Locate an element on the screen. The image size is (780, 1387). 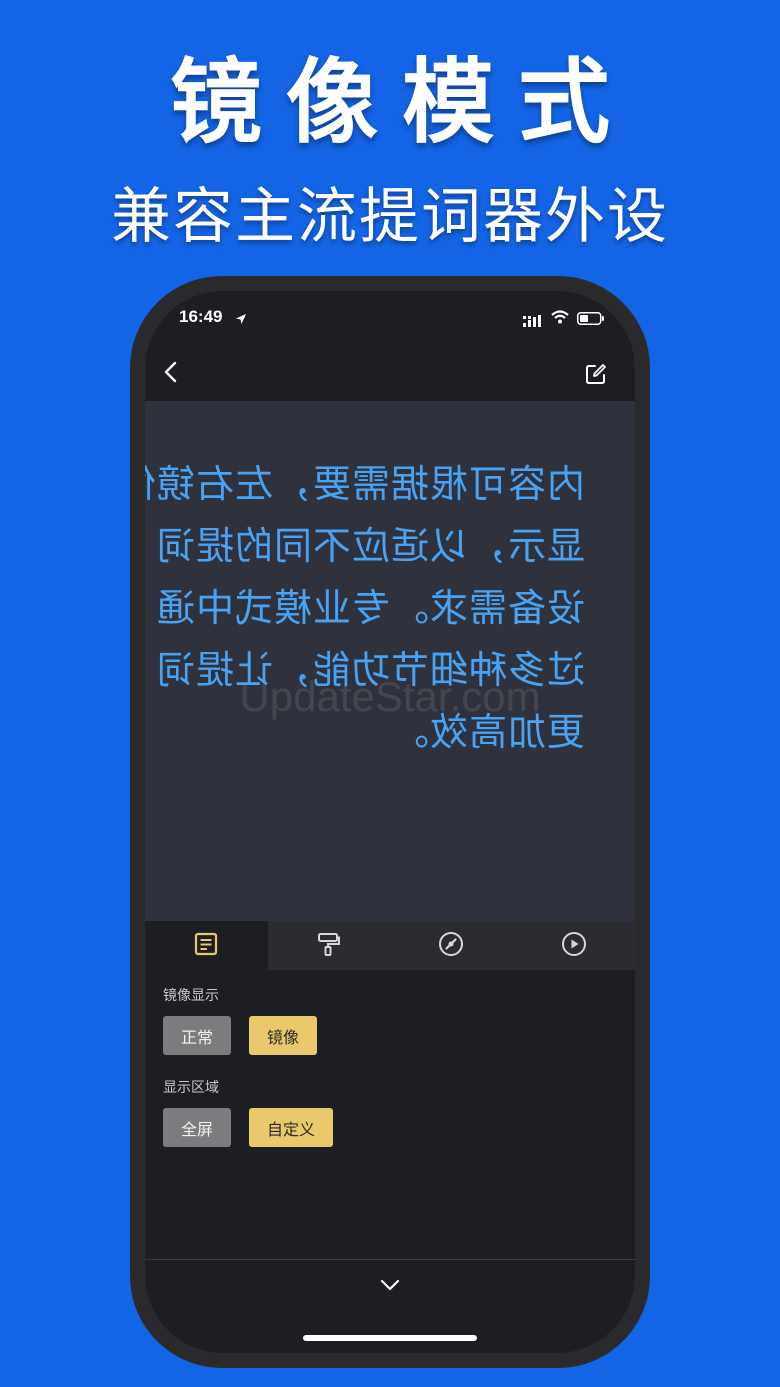
wifi-icon is located at coordinates (560, 318).